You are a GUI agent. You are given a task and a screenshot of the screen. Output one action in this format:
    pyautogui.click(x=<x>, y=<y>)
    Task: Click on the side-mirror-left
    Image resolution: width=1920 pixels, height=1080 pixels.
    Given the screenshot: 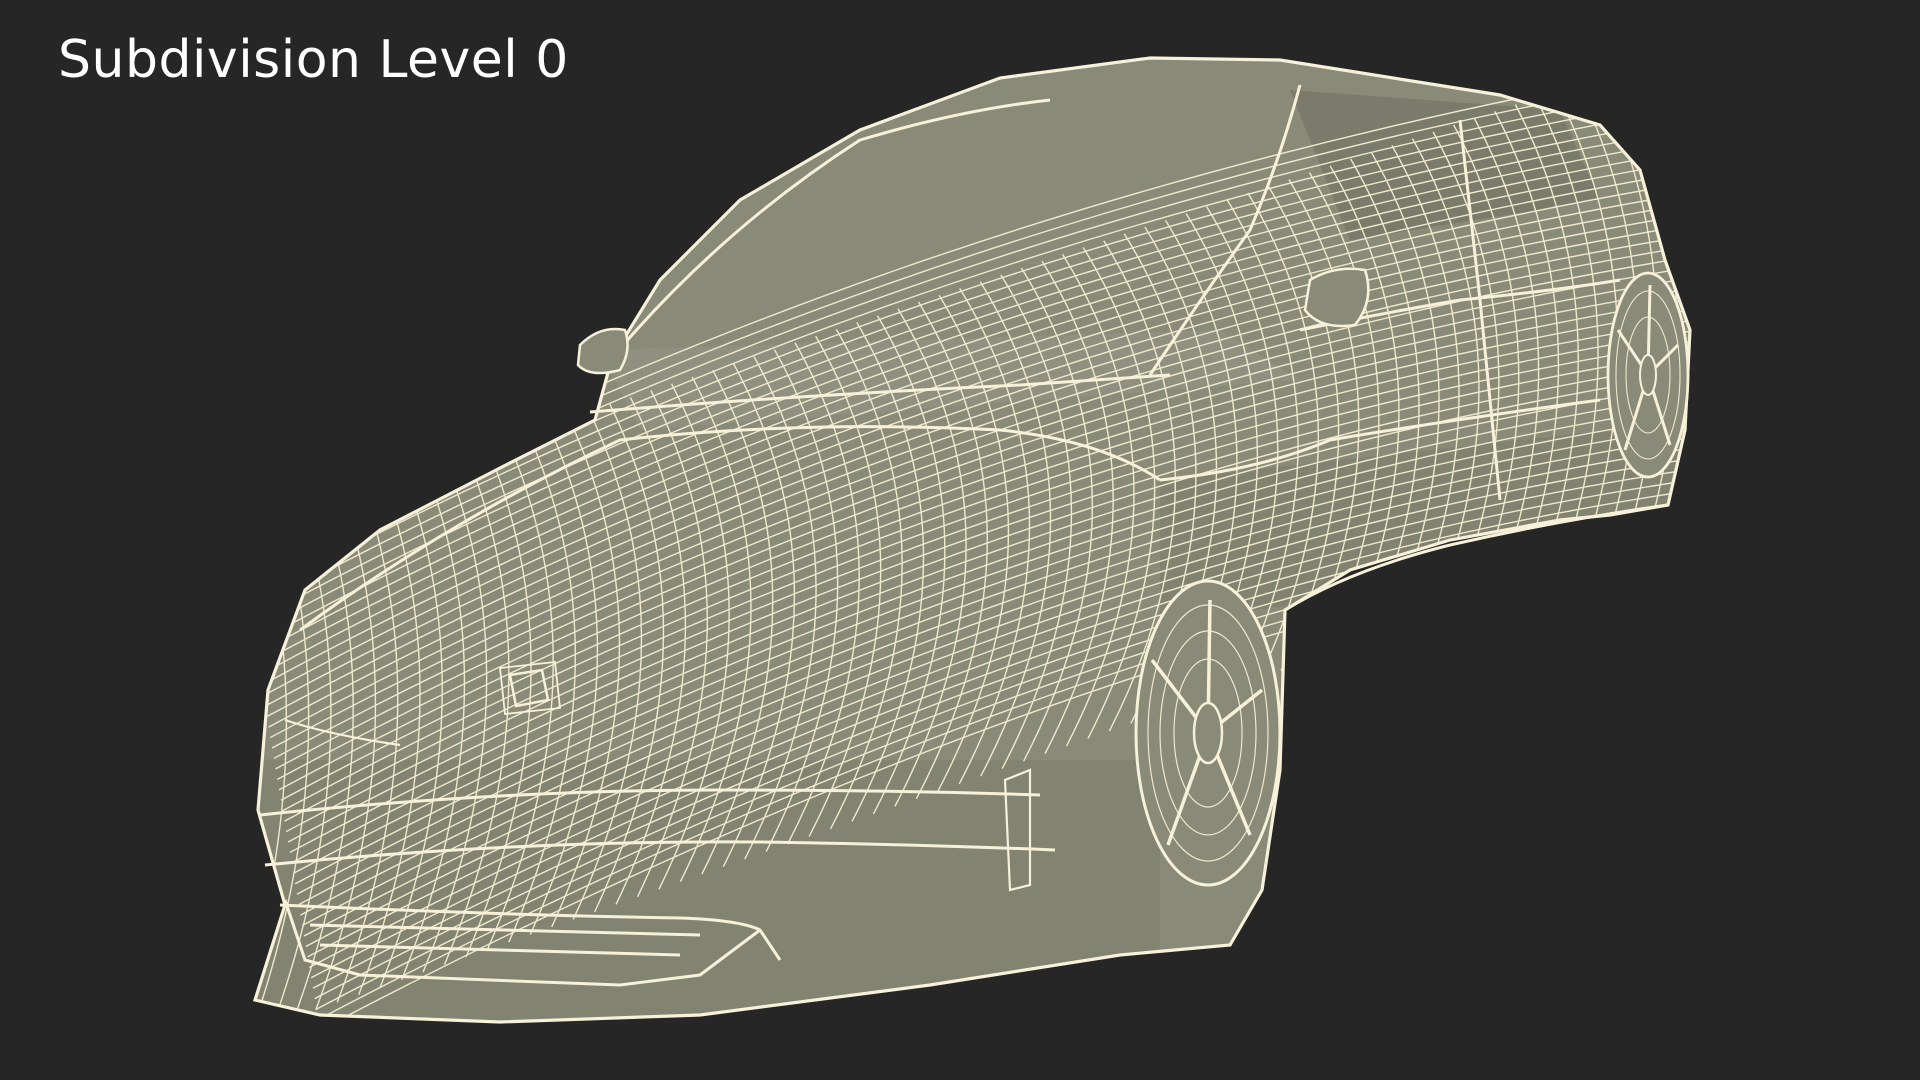 What is the action you would take?
    pyautogui.click(x=602, y=351)
    